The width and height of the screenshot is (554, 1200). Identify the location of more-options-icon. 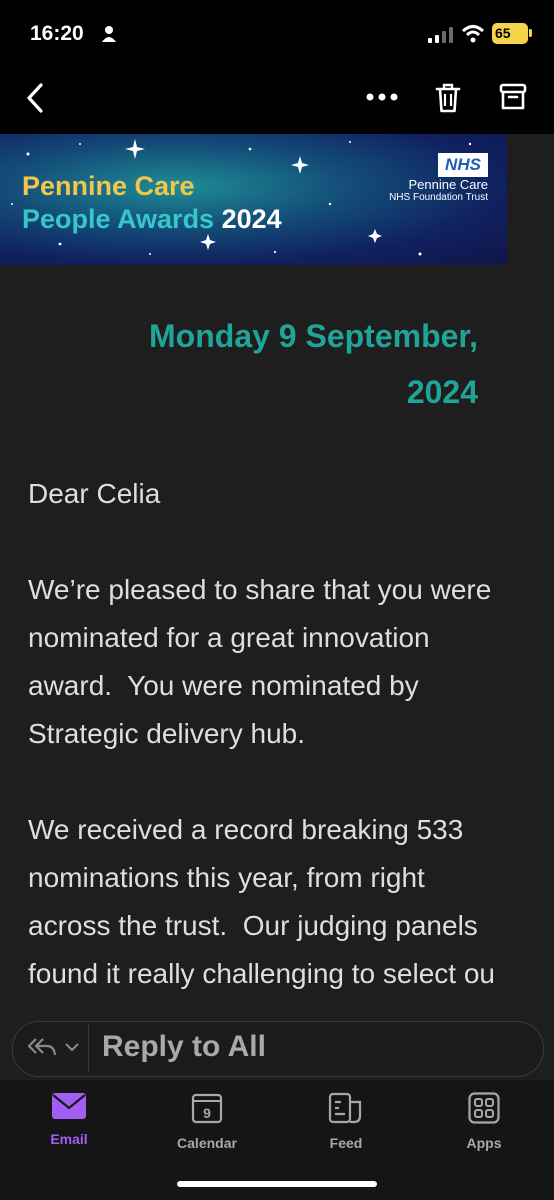
(382, 97).